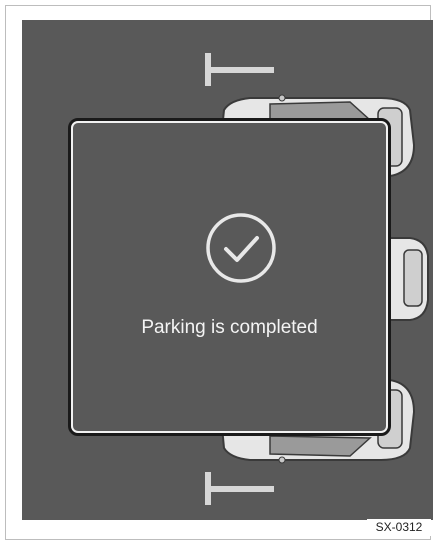 This screenshot has height=546, width=438. Describe the element at coordinates (239, 489) in the screenshot. I see `parking-marker-bottom-bar` at that location.